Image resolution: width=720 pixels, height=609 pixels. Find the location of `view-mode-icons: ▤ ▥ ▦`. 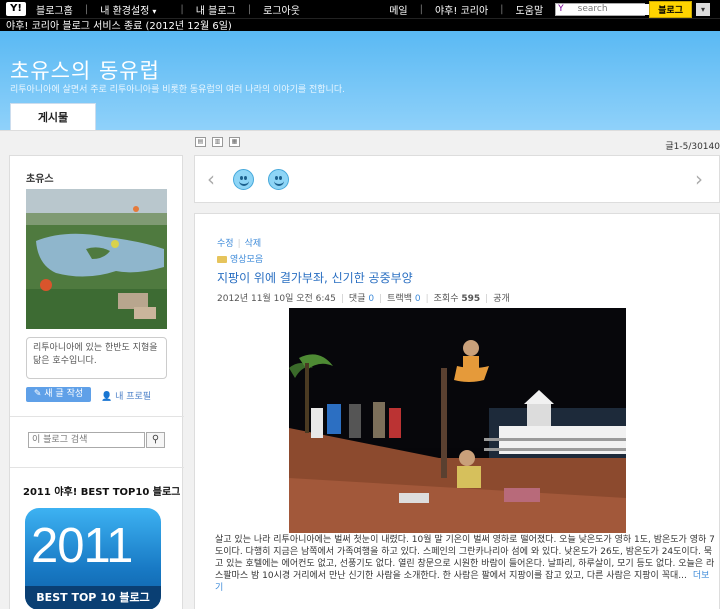

view-mode-icons: ▤ ▥ ▦ is located at coordinates (220, 142).